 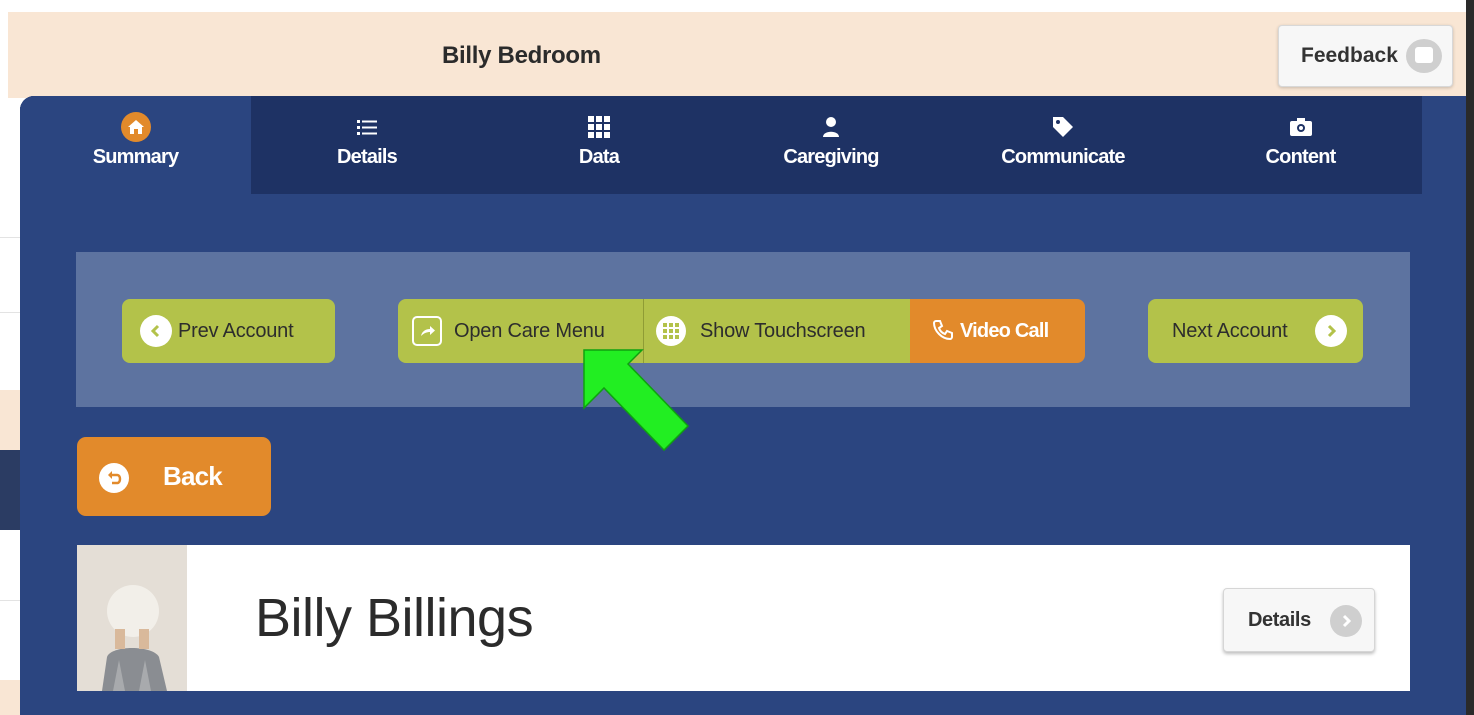 What do you see at coordinates (1424, 56) in the screenshot?
I see `speech-bubble-icon` at bounding box center [1424, 56].